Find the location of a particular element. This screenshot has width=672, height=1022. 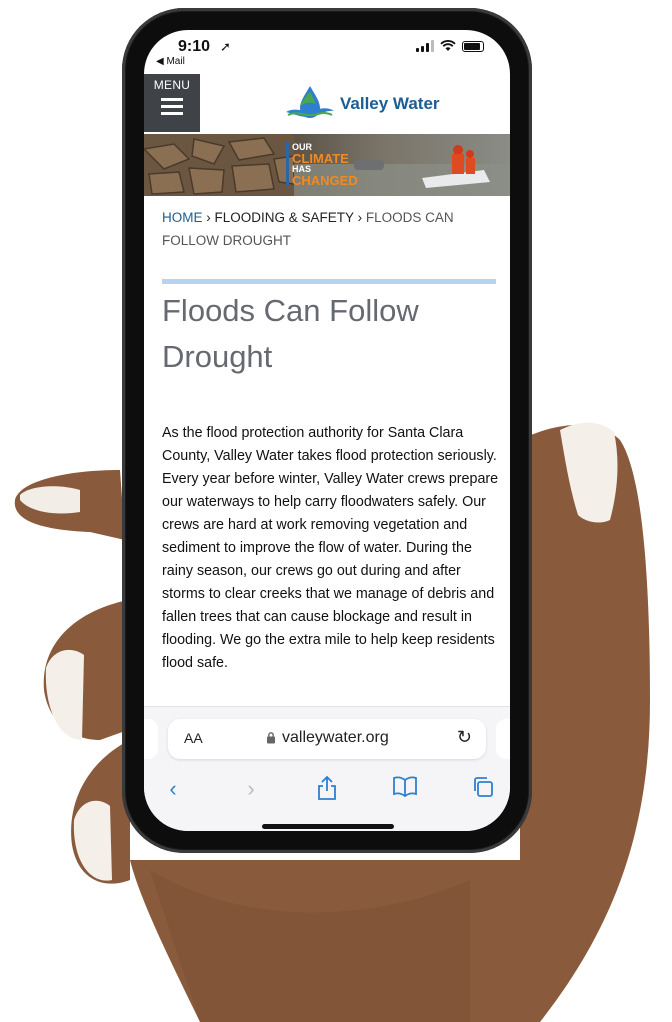

address-bar: AA valleywater.org ↻ is located at coordinates (327, 739).